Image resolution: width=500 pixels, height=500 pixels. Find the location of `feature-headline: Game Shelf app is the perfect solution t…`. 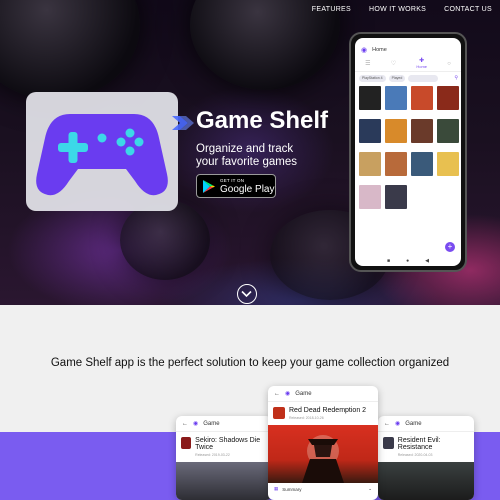

feature-headline: Game Shelf app is the perfect solution t… is located at coordinates (250, 363).